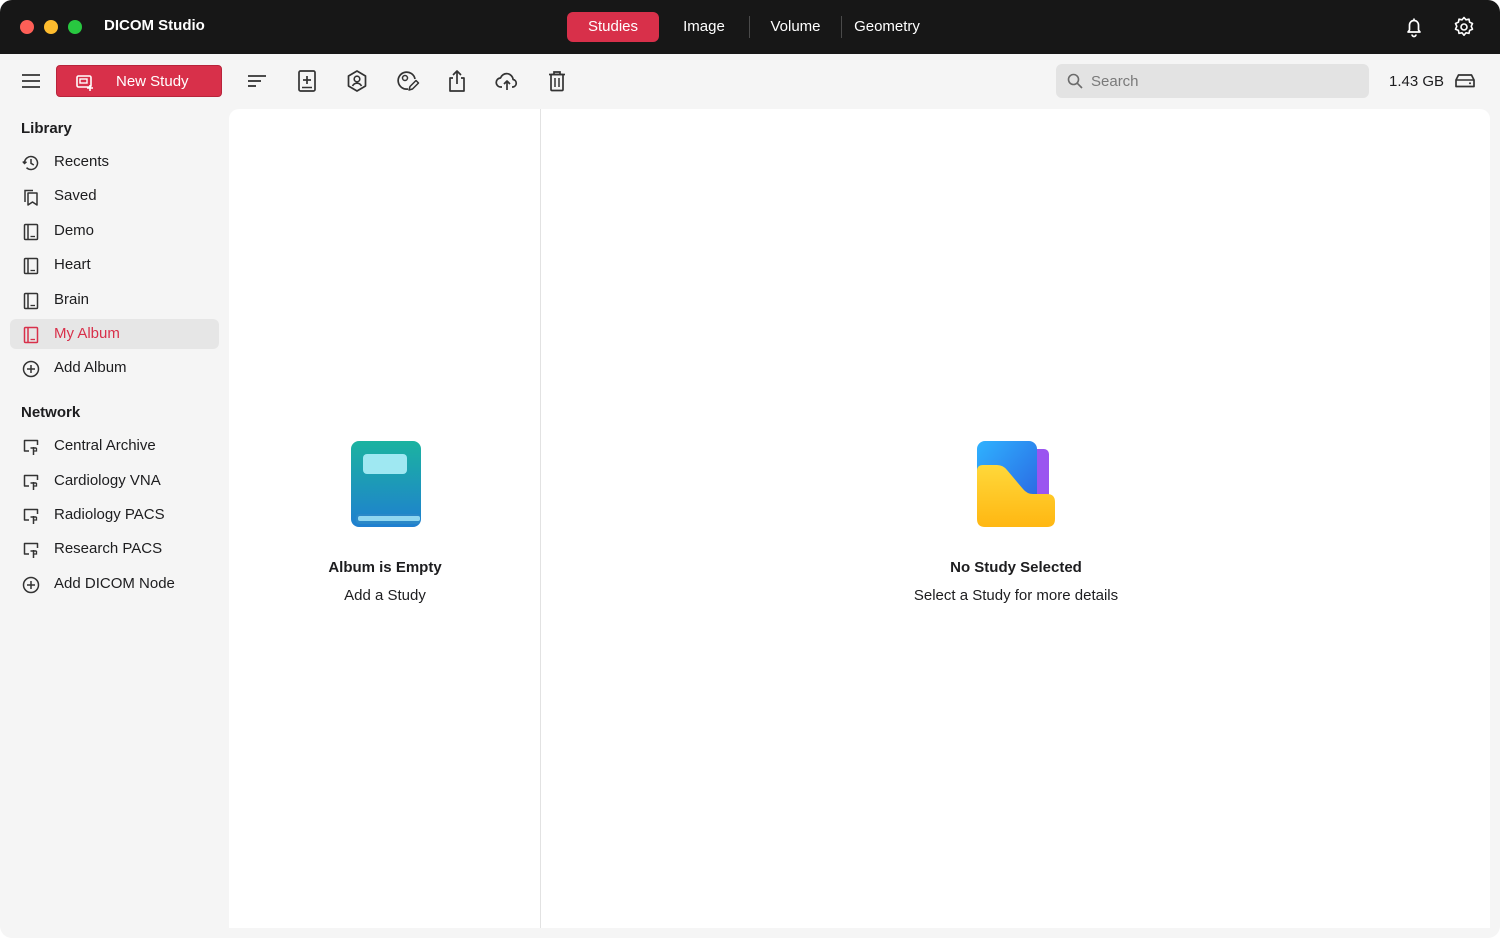  What do you see at coordinates (152, 81) in the screenshot?
I see `new-study-label: New Study` at bounding box center [152, 81].